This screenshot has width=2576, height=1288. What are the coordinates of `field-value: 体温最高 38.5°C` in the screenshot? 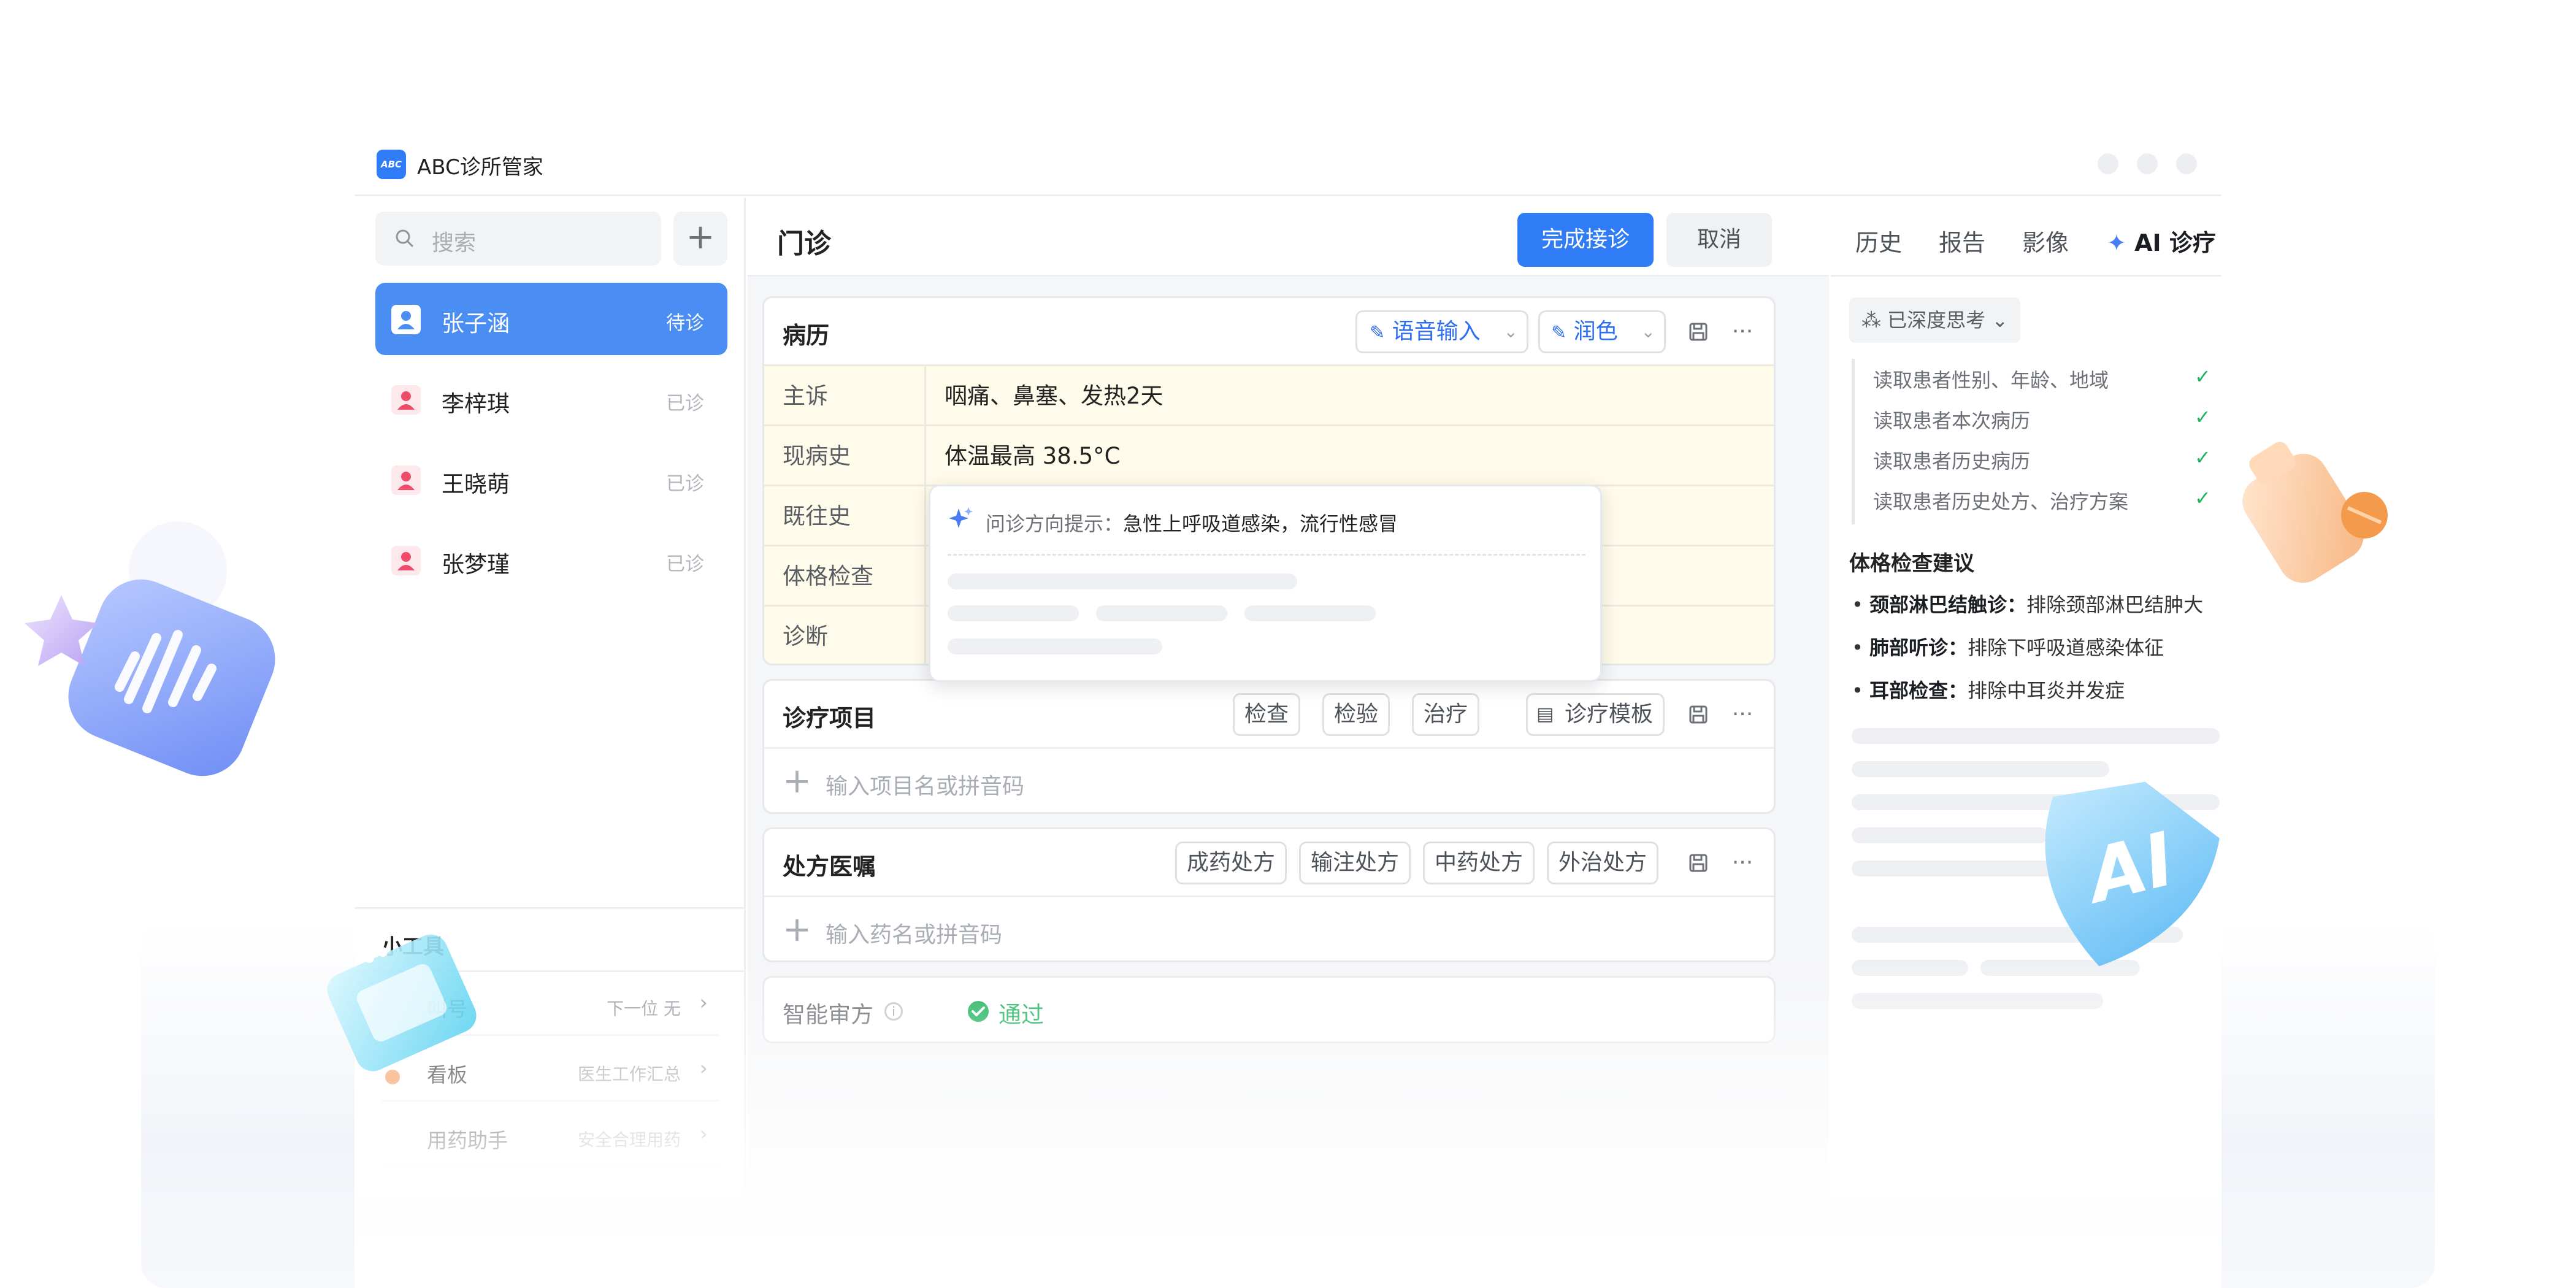 It's located at (1032, 456).